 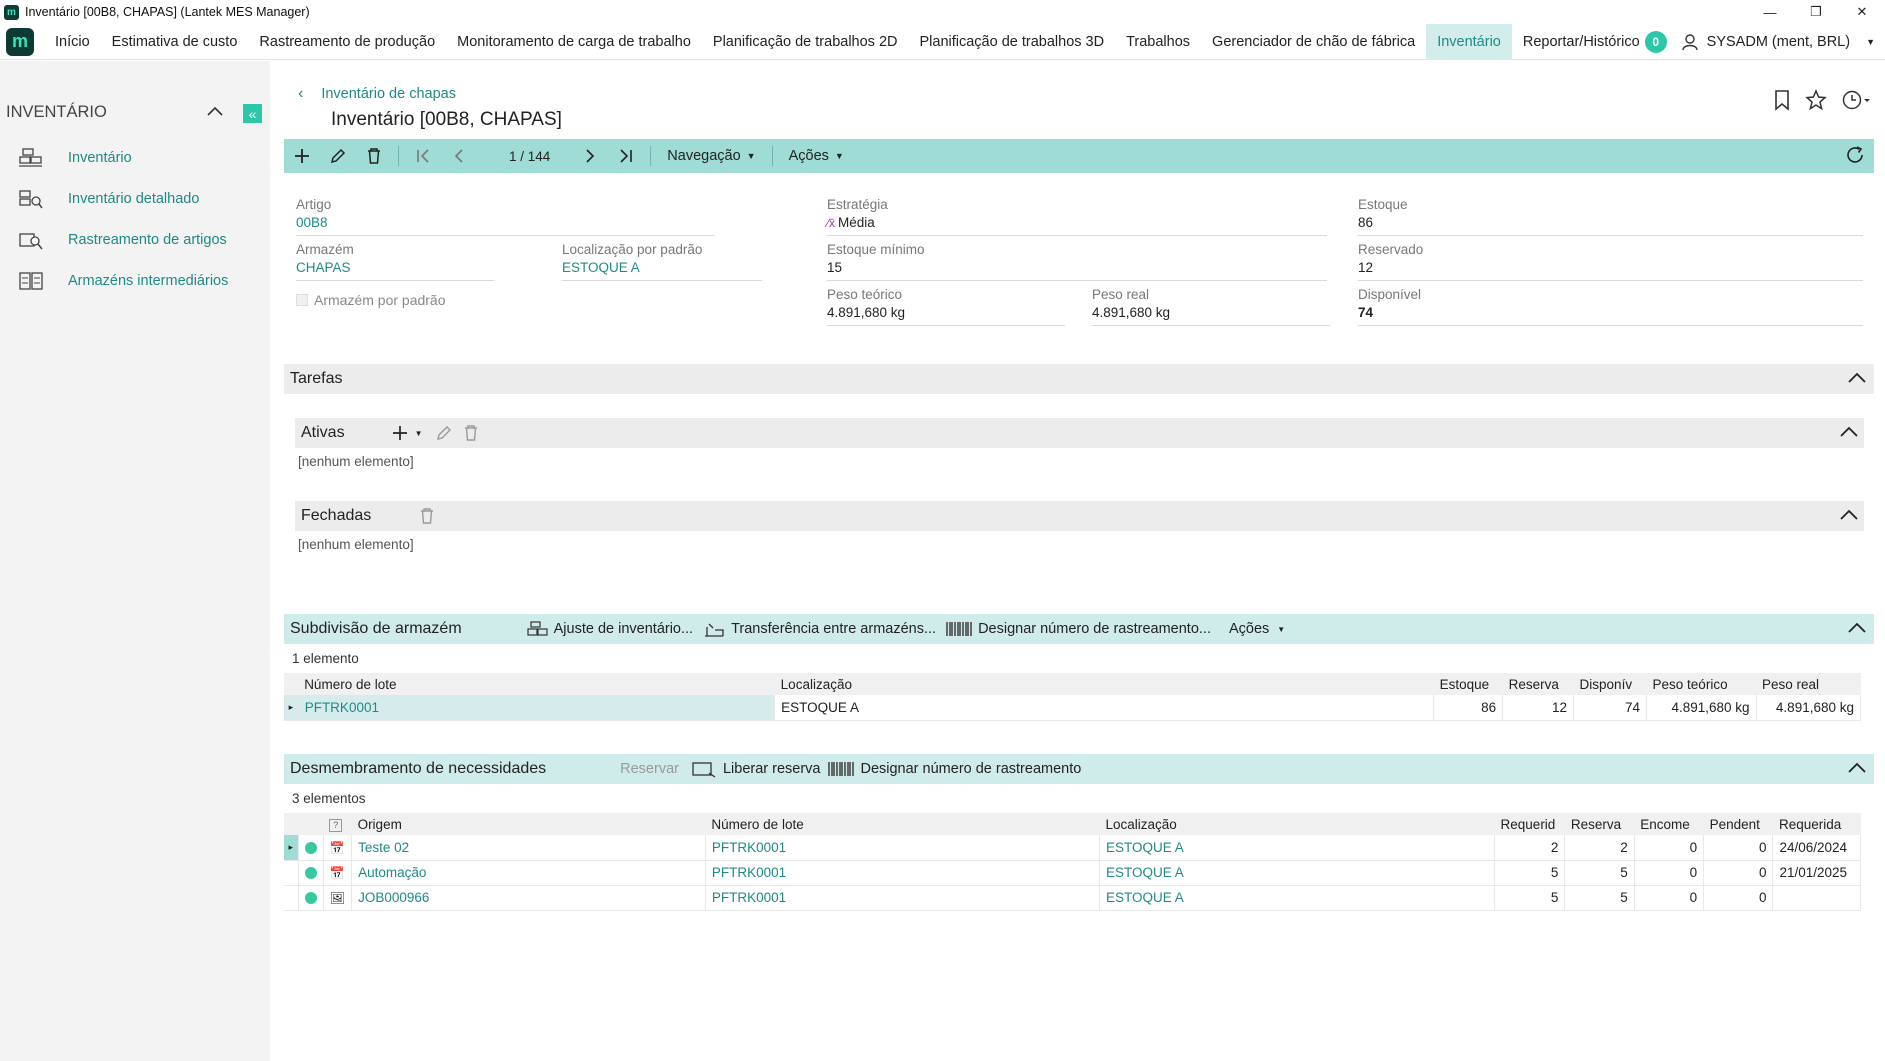 What do you see at coordinates (1469, 41) in the screenshot?
I see `menu-inventario: Inventário` at bounding box center [1469, 41].